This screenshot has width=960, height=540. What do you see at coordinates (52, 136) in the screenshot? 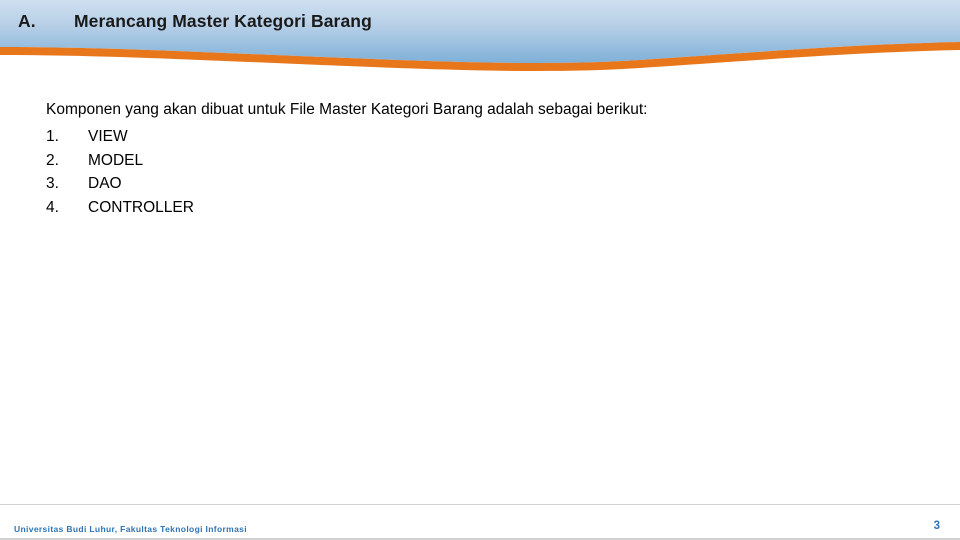
I see `list-item-number: 1.` at bounding box center [52, 136].